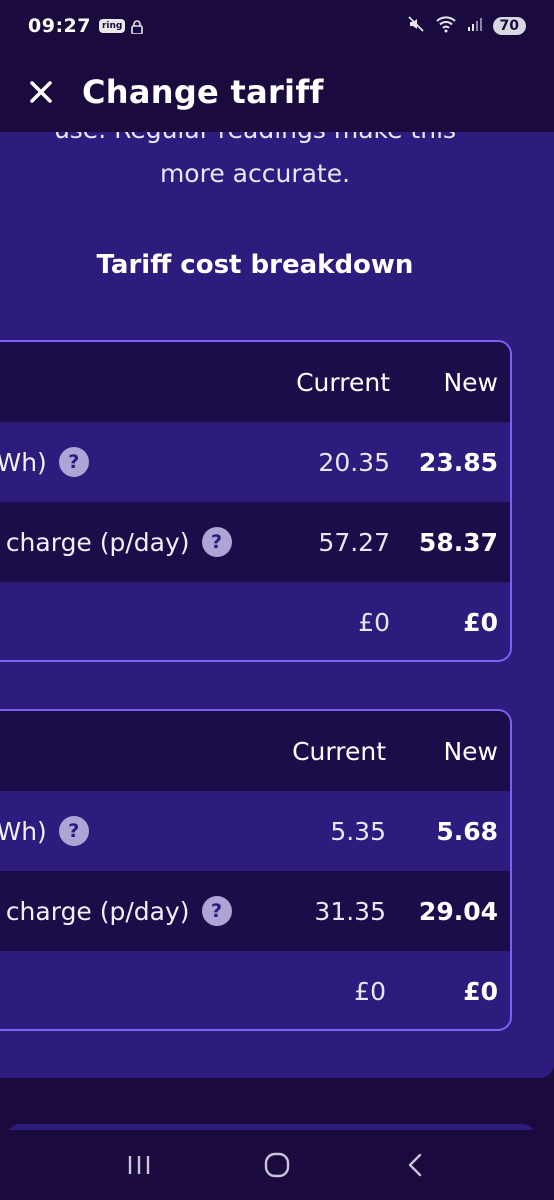 This screenshot has width=554, height=1200. I want to click on new-value: 5.68, so click(467, 831).